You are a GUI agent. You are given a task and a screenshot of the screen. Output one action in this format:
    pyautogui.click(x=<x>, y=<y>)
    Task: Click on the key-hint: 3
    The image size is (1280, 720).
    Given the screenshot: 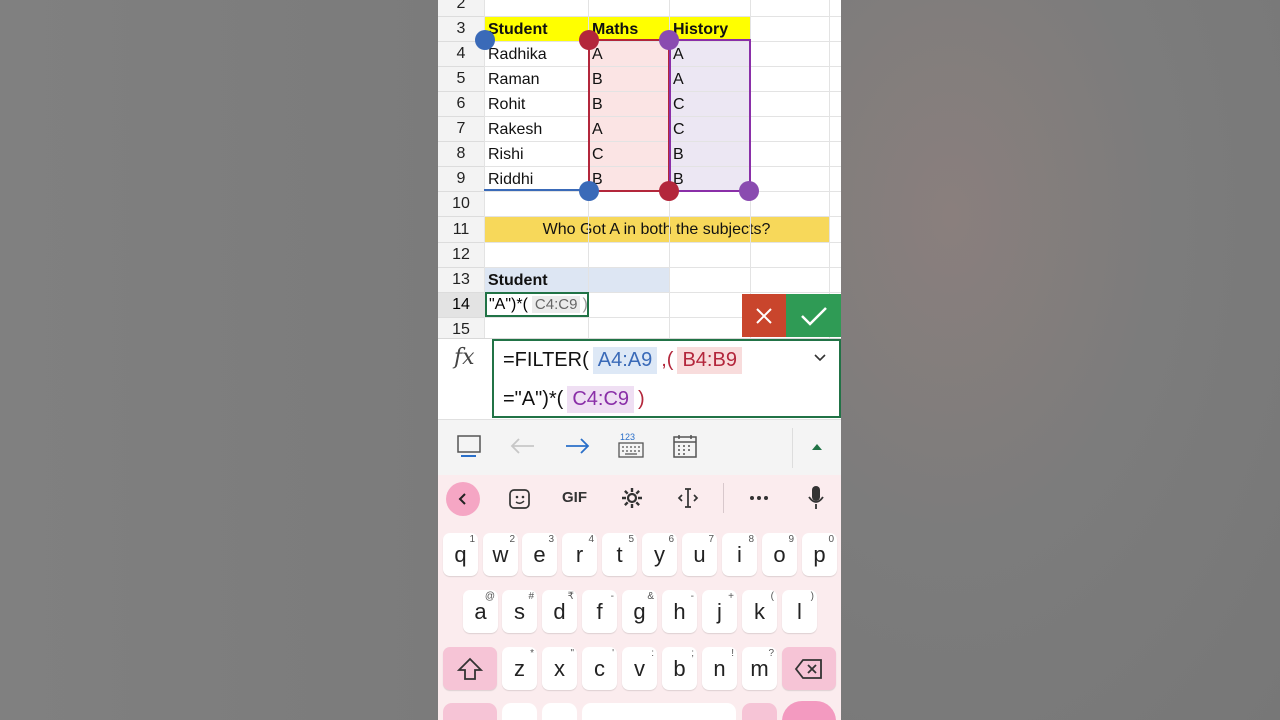 What is the action you would take?
    pyautogui.click(x=551, y=539)
    